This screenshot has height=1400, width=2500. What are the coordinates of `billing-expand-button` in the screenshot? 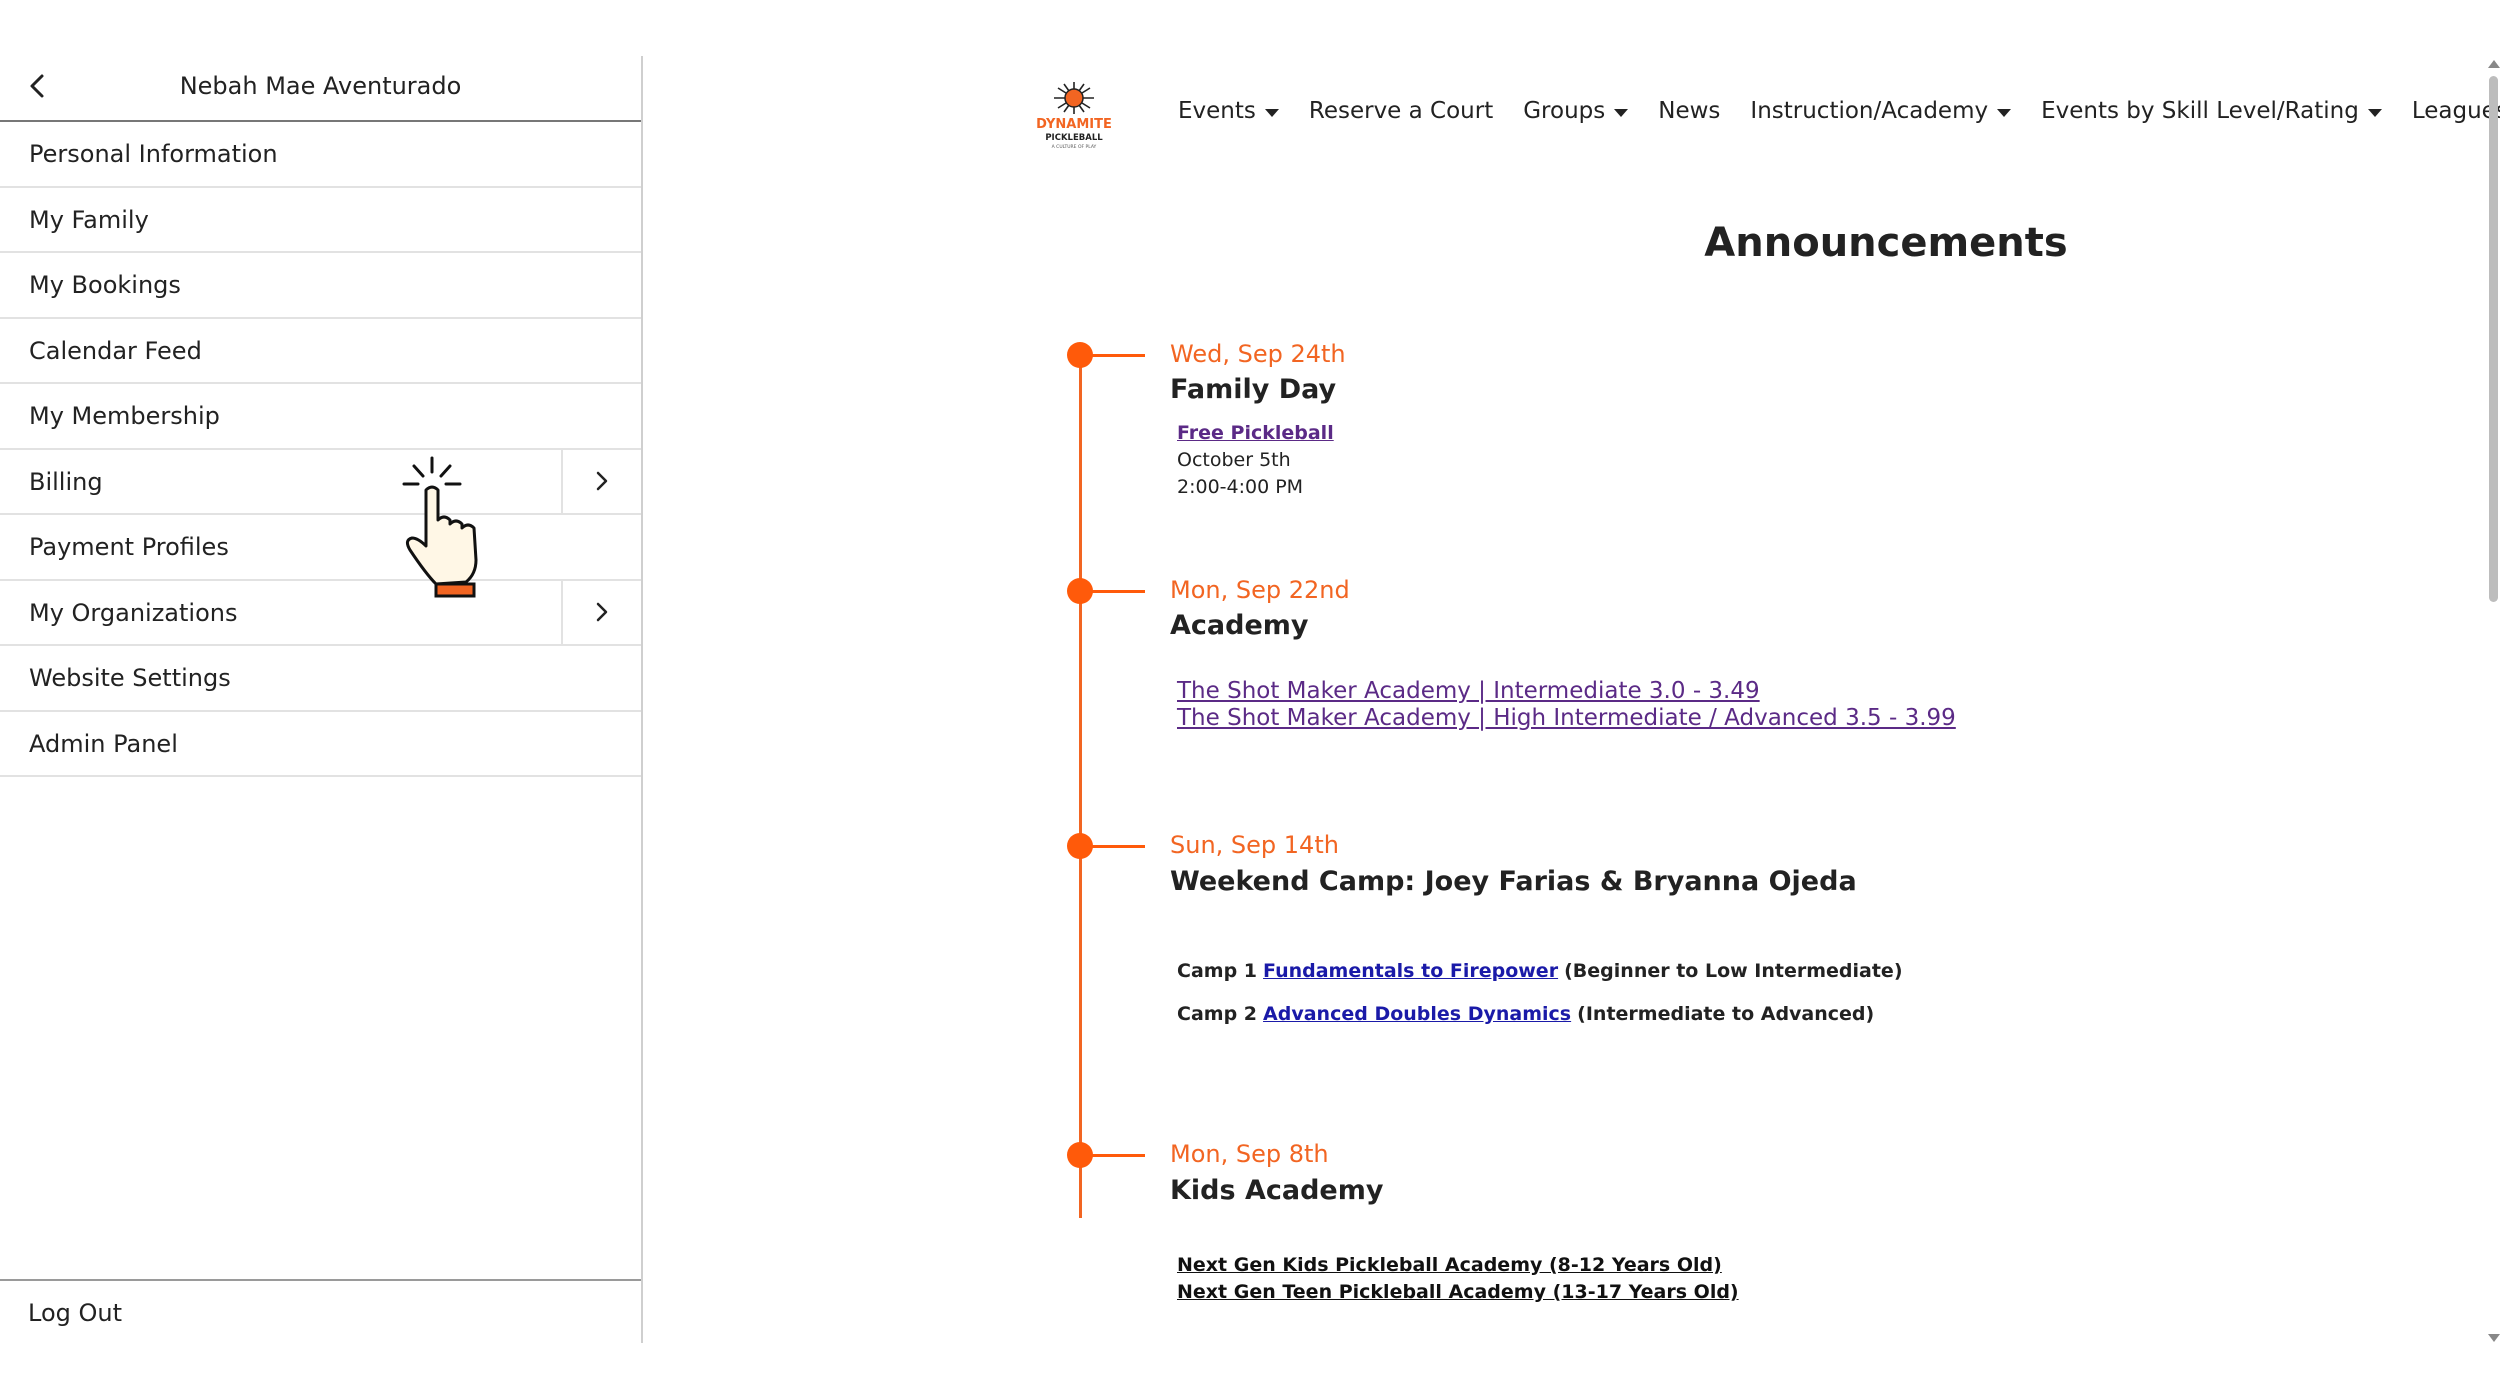 It's located at (601, 481).